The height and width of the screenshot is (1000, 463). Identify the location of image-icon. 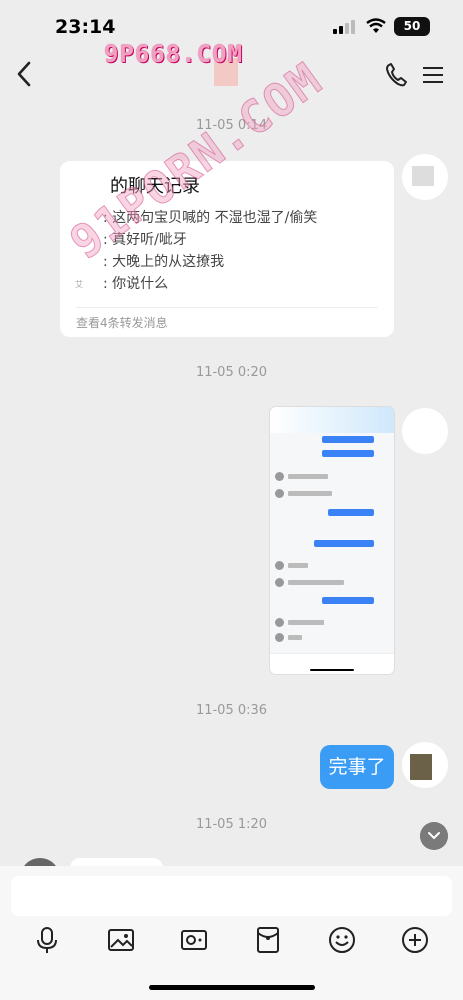
(121, 940).